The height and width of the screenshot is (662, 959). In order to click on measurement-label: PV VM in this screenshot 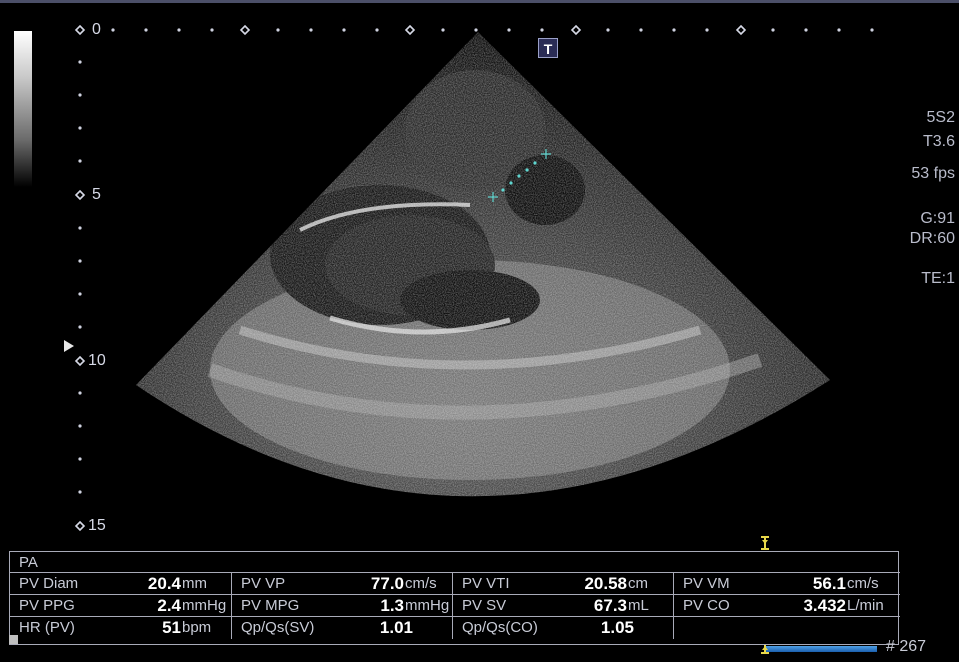, I will do `click(706, 583)`.